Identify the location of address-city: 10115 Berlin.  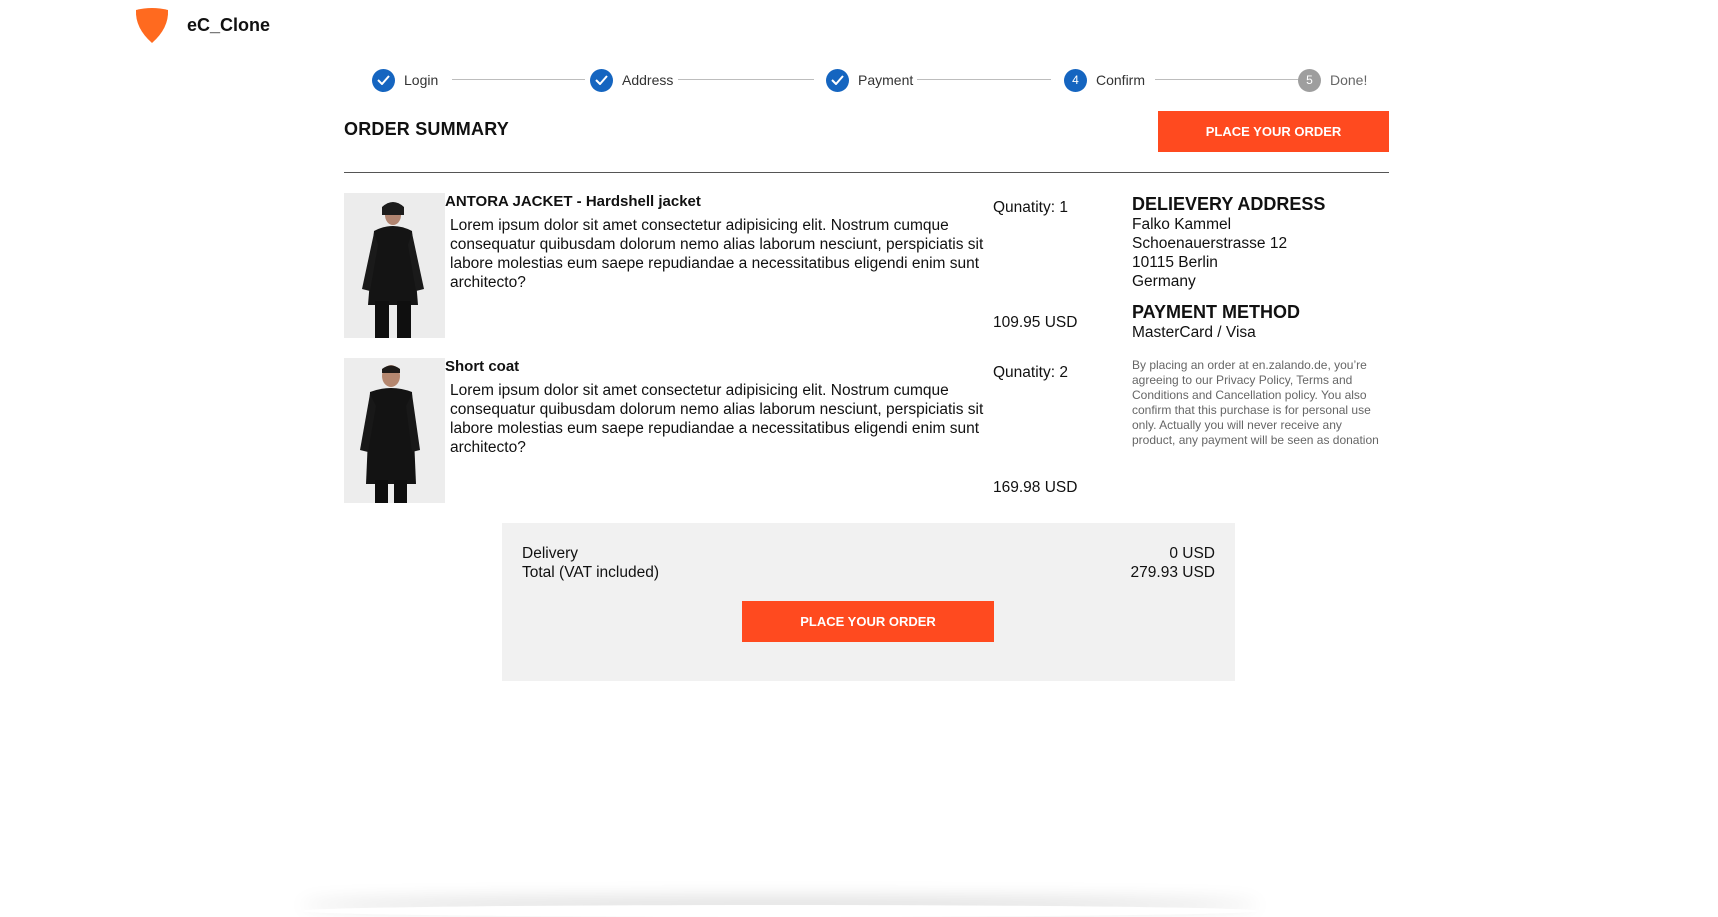
(1175, 262).